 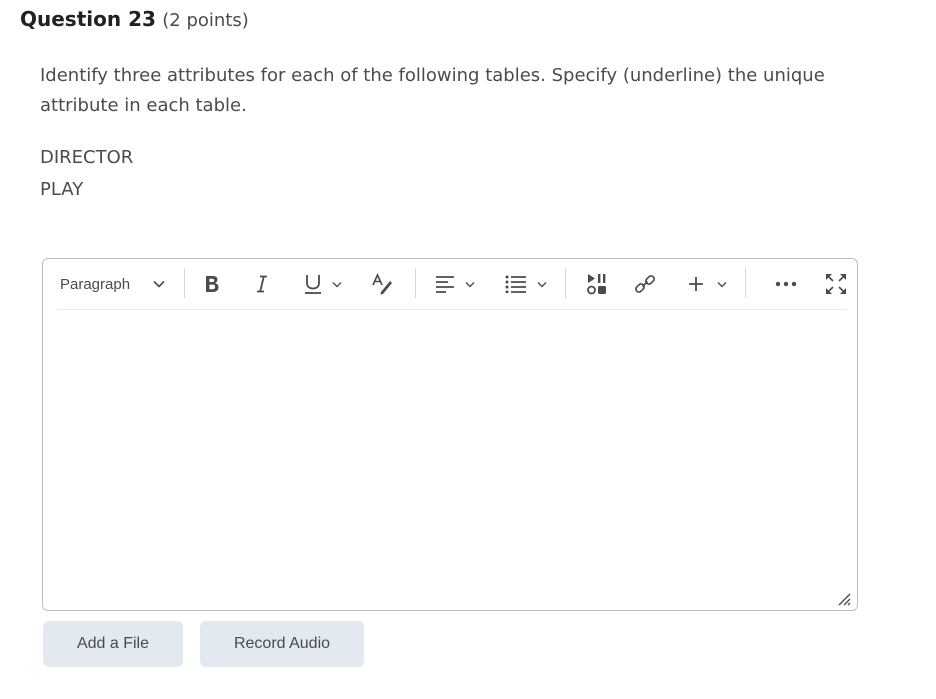 I want to click on bold-button, so click(x=212, y=284).